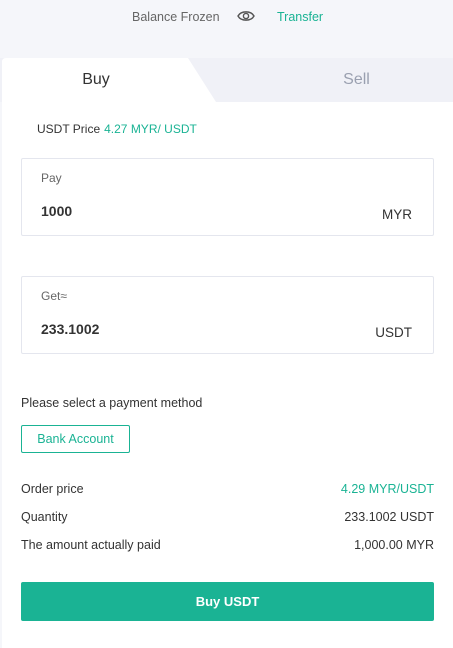 This screenshot has width=453, height=648. What do you see at coordinates (150, 129) in the screenshot?
I see `usdt-price-value: 4.27 MYR/ USDT` at bounding box center [150, 129].